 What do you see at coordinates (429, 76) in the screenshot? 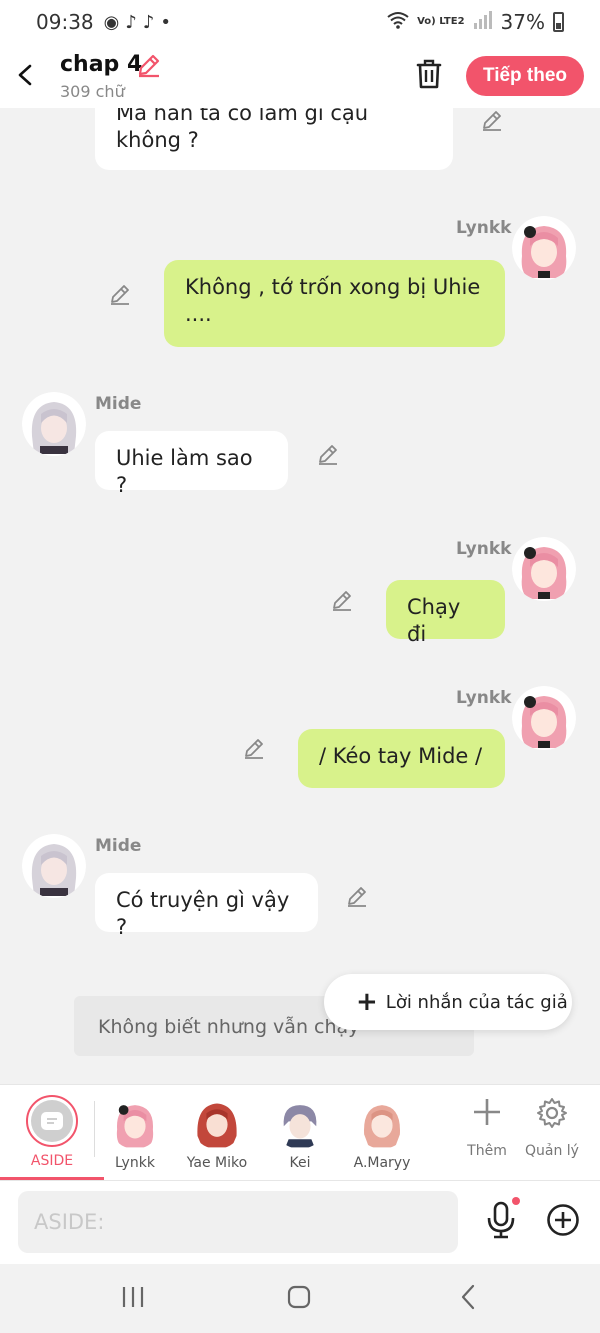
I see `trash-icon` at bounding box center [429, 76].